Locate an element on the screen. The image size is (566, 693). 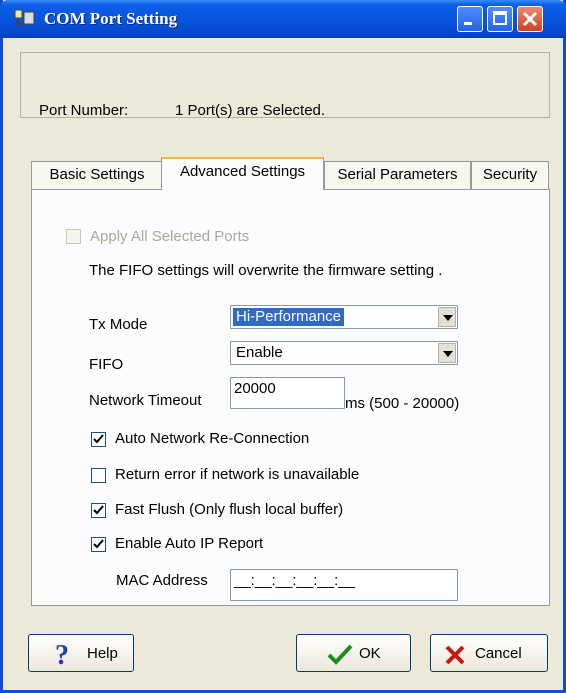
fifo-select: Enable is located at coordinates (344, 353).